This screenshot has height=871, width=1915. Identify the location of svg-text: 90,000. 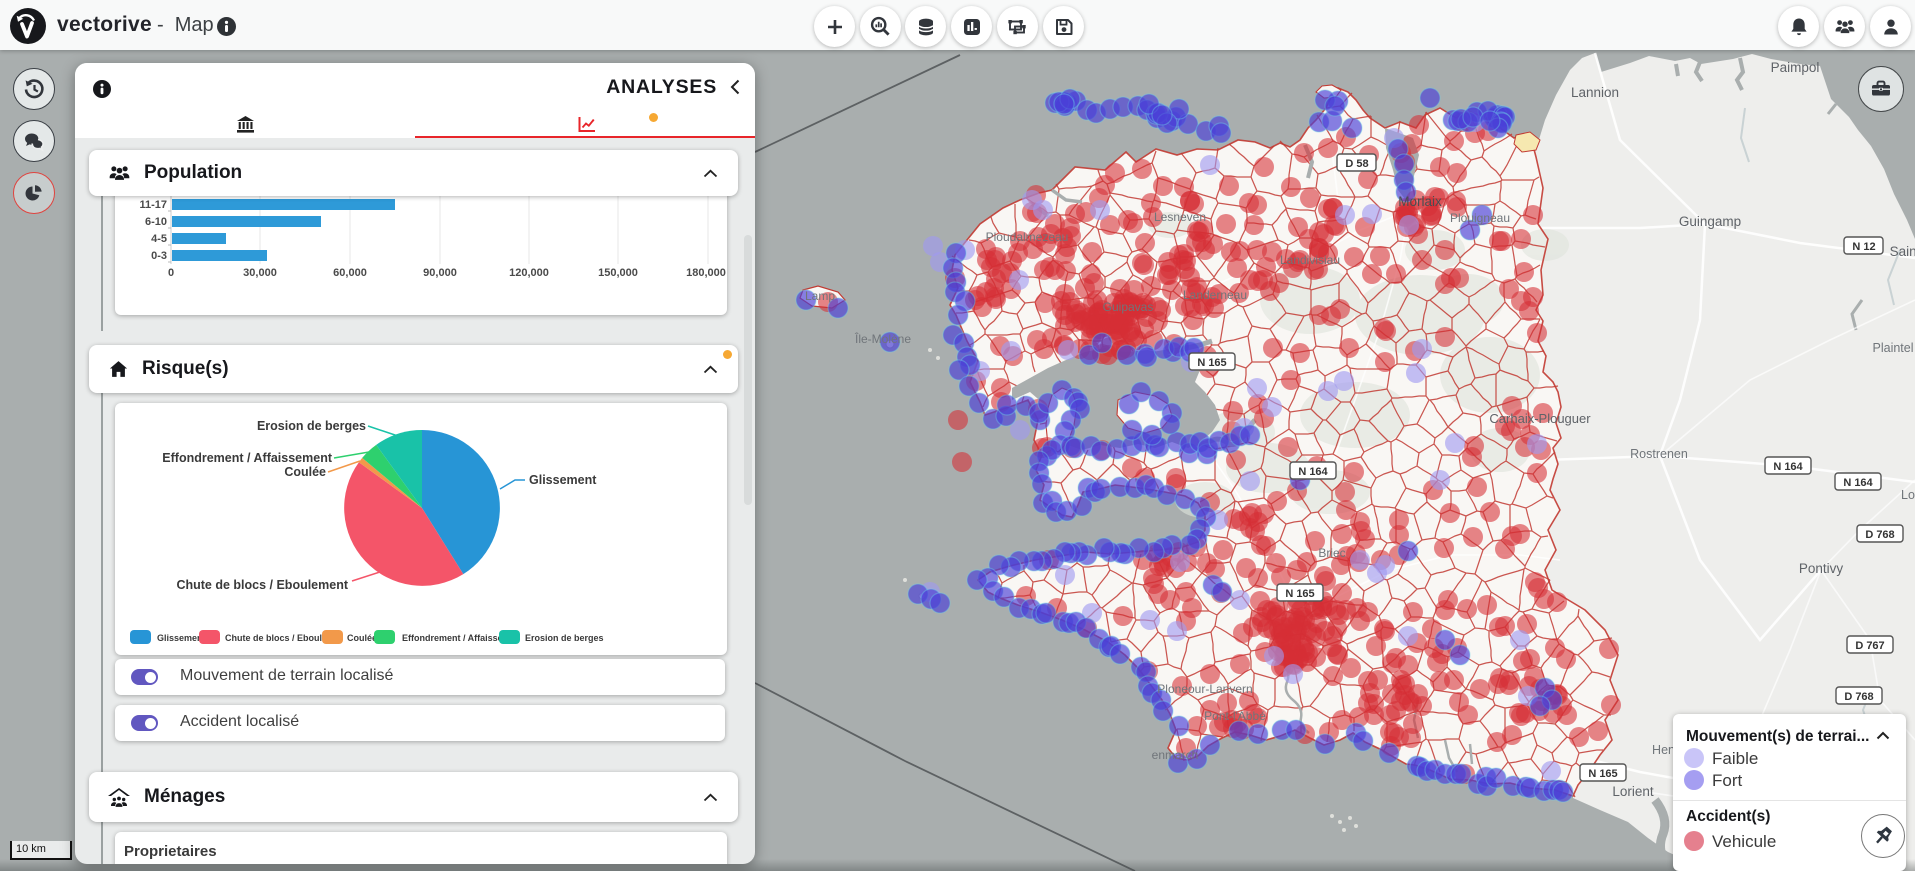
(440, 273).